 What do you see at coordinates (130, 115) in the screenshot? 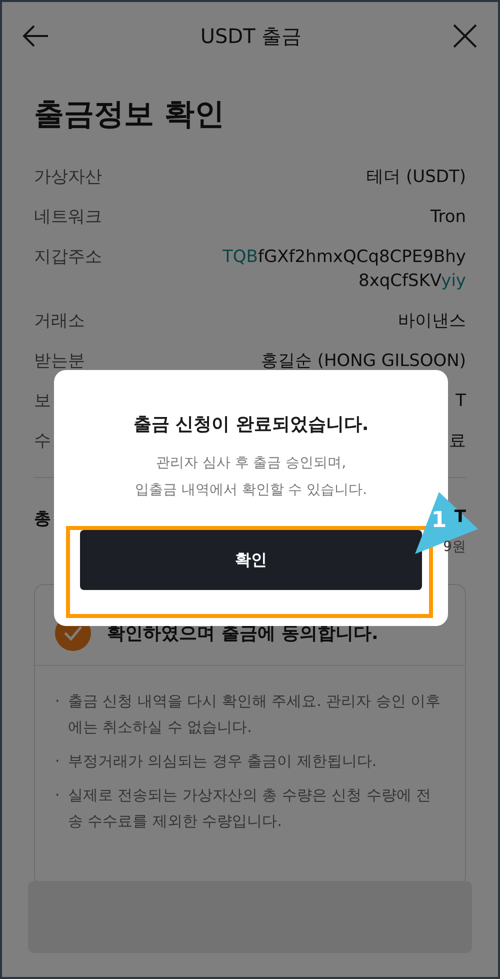
I see `page-heading: 출금정보 확인` at bounding box center [130, 115].